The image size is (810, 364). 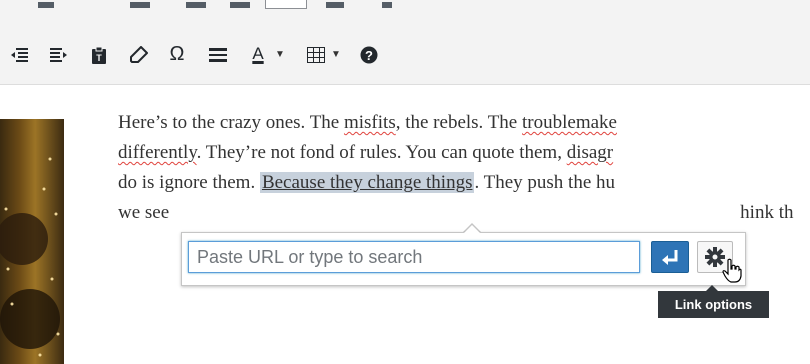 What do you see at coordinates (144, 212) in the screenshot?
I see `text-run: we see` at bounding box center [144, 212].